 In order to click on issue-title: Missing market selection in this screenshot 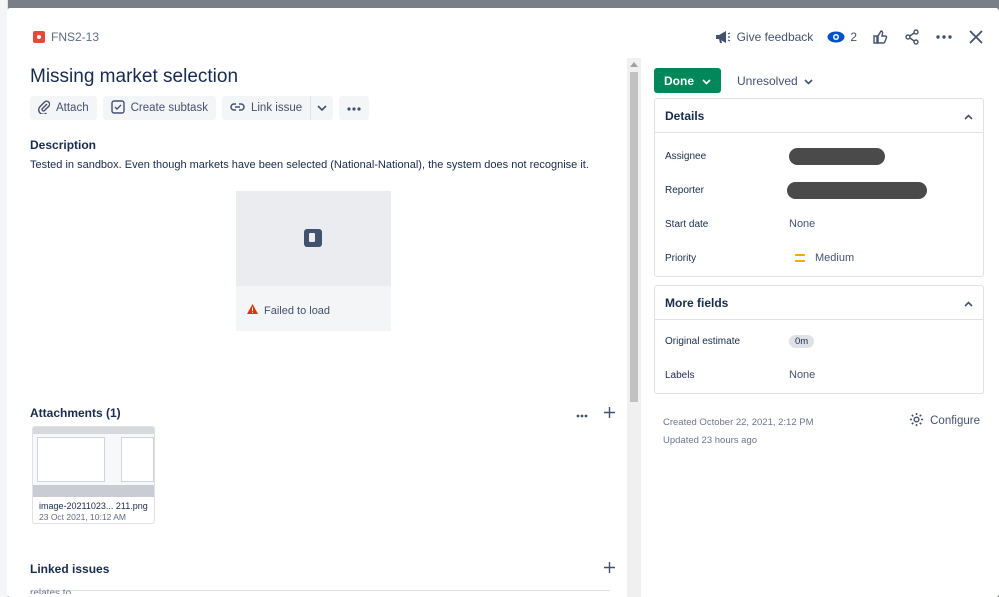, I will do `click(134, 77)`.